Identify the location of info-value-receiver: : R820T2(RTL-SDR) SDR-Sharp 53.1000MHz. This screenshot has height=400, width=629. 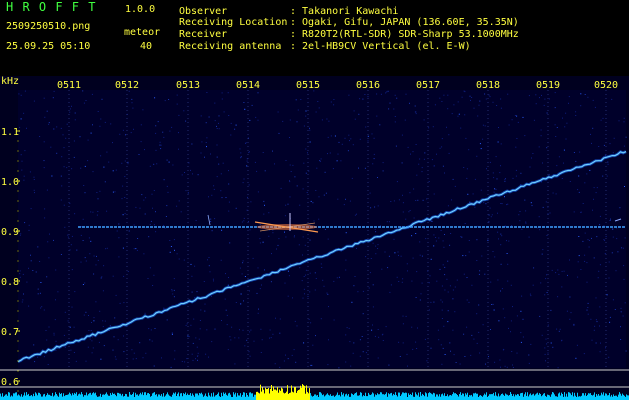
(404, 34).